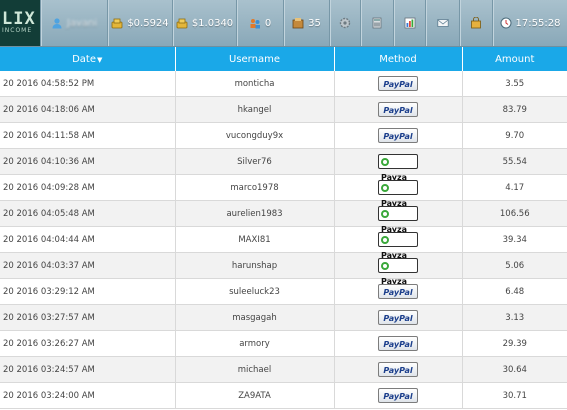 The height and width of the screenshot is (410, 567). I want to click on settings-button, so click(344, 23).